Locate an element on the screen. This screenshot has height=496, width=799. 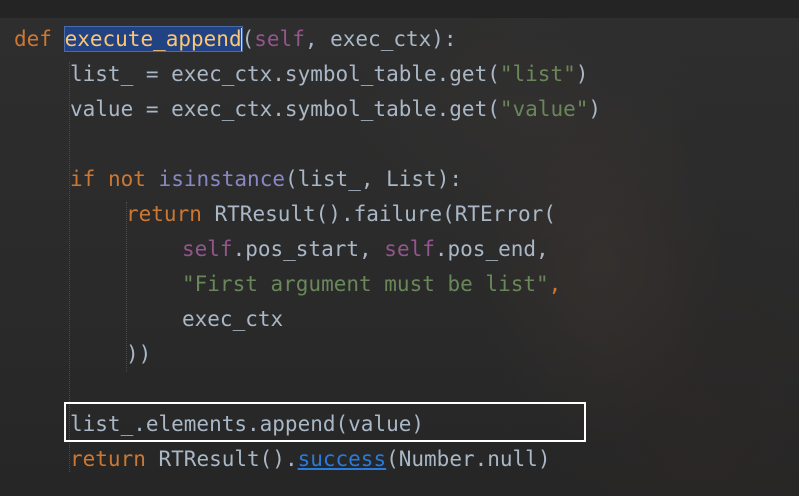
failure-call: RTResult().failure(RTError( is located at coordinates (385, 214).